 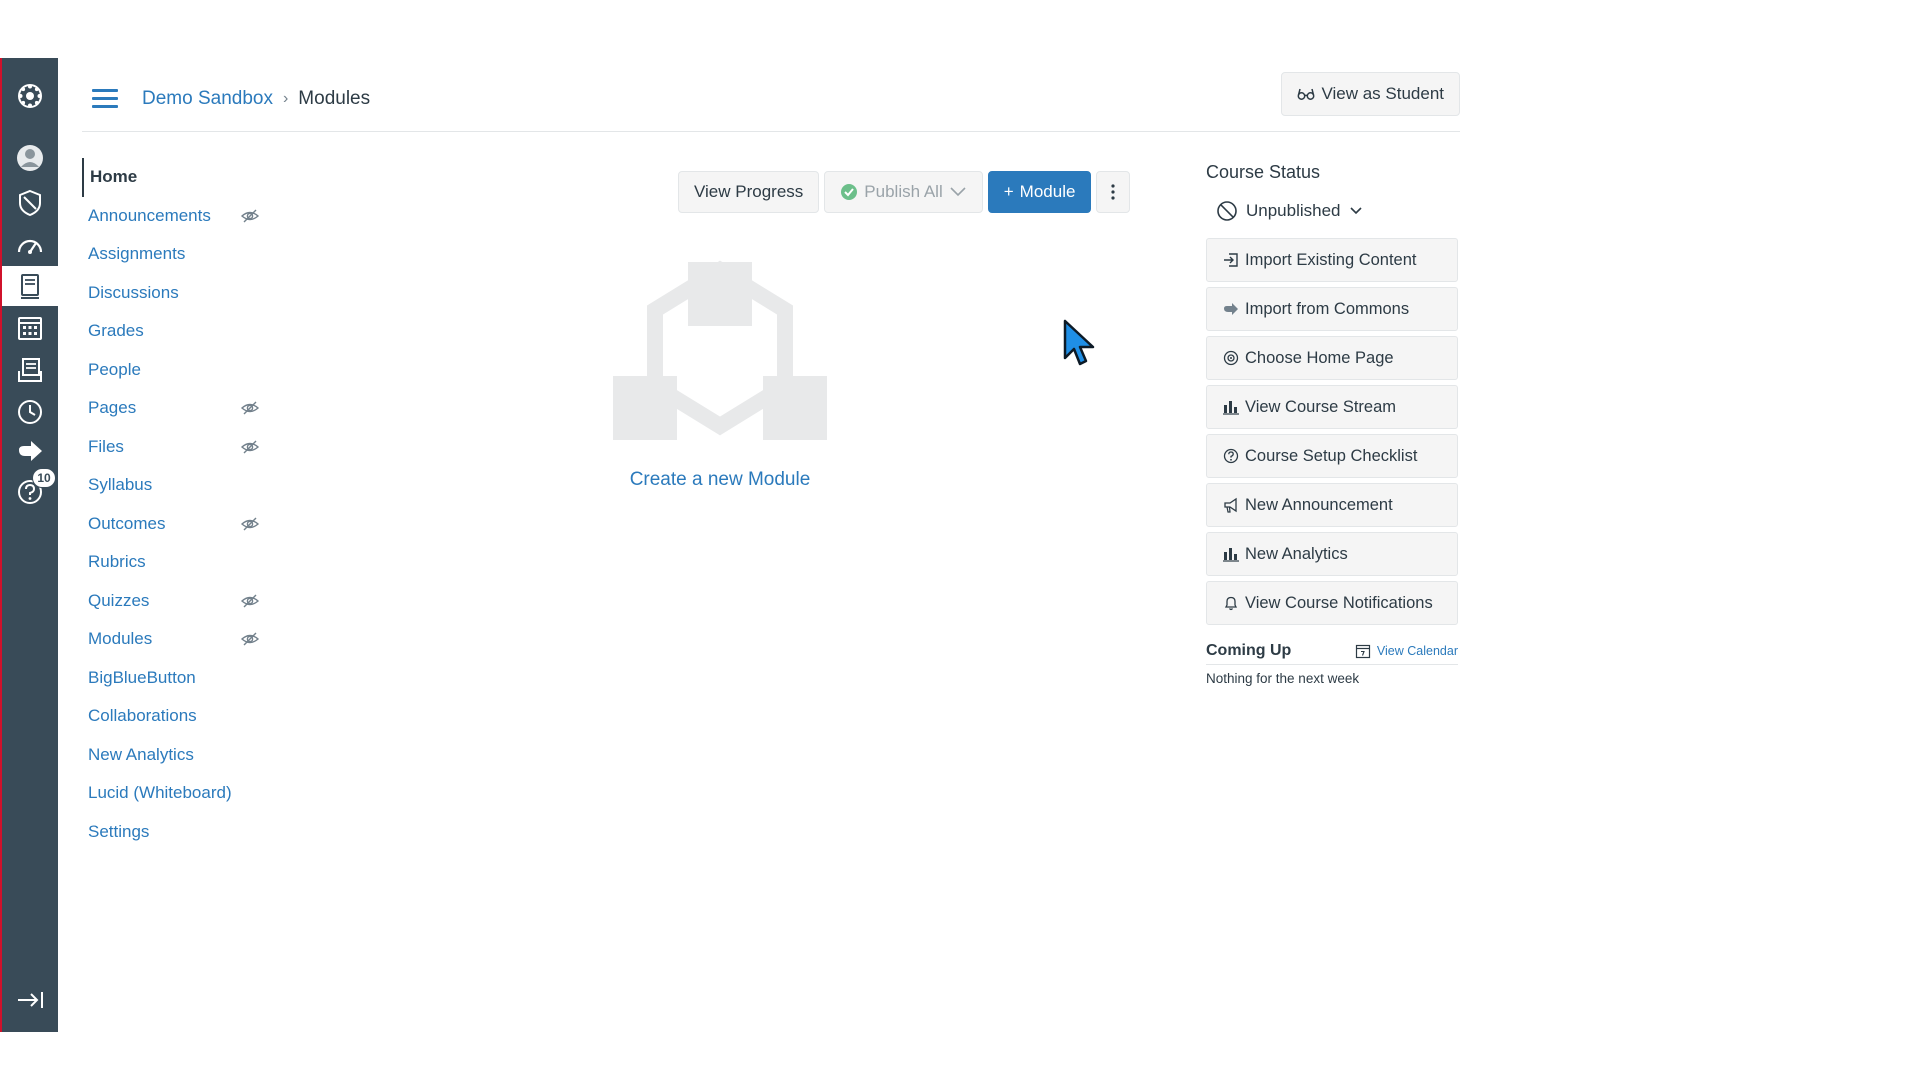 I want to click on course-status-value: Unpublished, so click(x=1293, y=210).